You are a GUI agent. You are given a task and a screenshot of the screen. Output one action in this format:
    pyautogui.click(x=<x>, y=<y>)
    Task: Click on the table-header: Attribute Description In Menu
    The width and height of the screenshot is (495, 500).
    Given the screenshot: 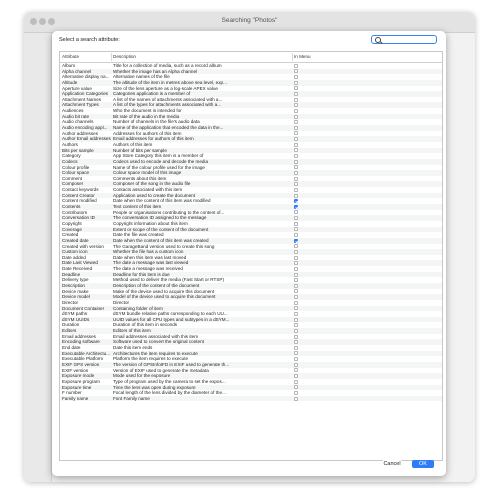 What is the action you would take?
    pyautogui.click(x=251, y=57)
    